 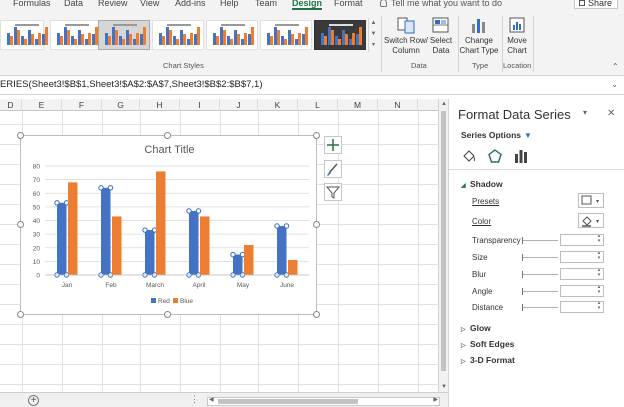 What do you see at coordinates (585, 112) in the screenshot?
I see `pane-options-icon: ▾` at bounding box center [585, 112].